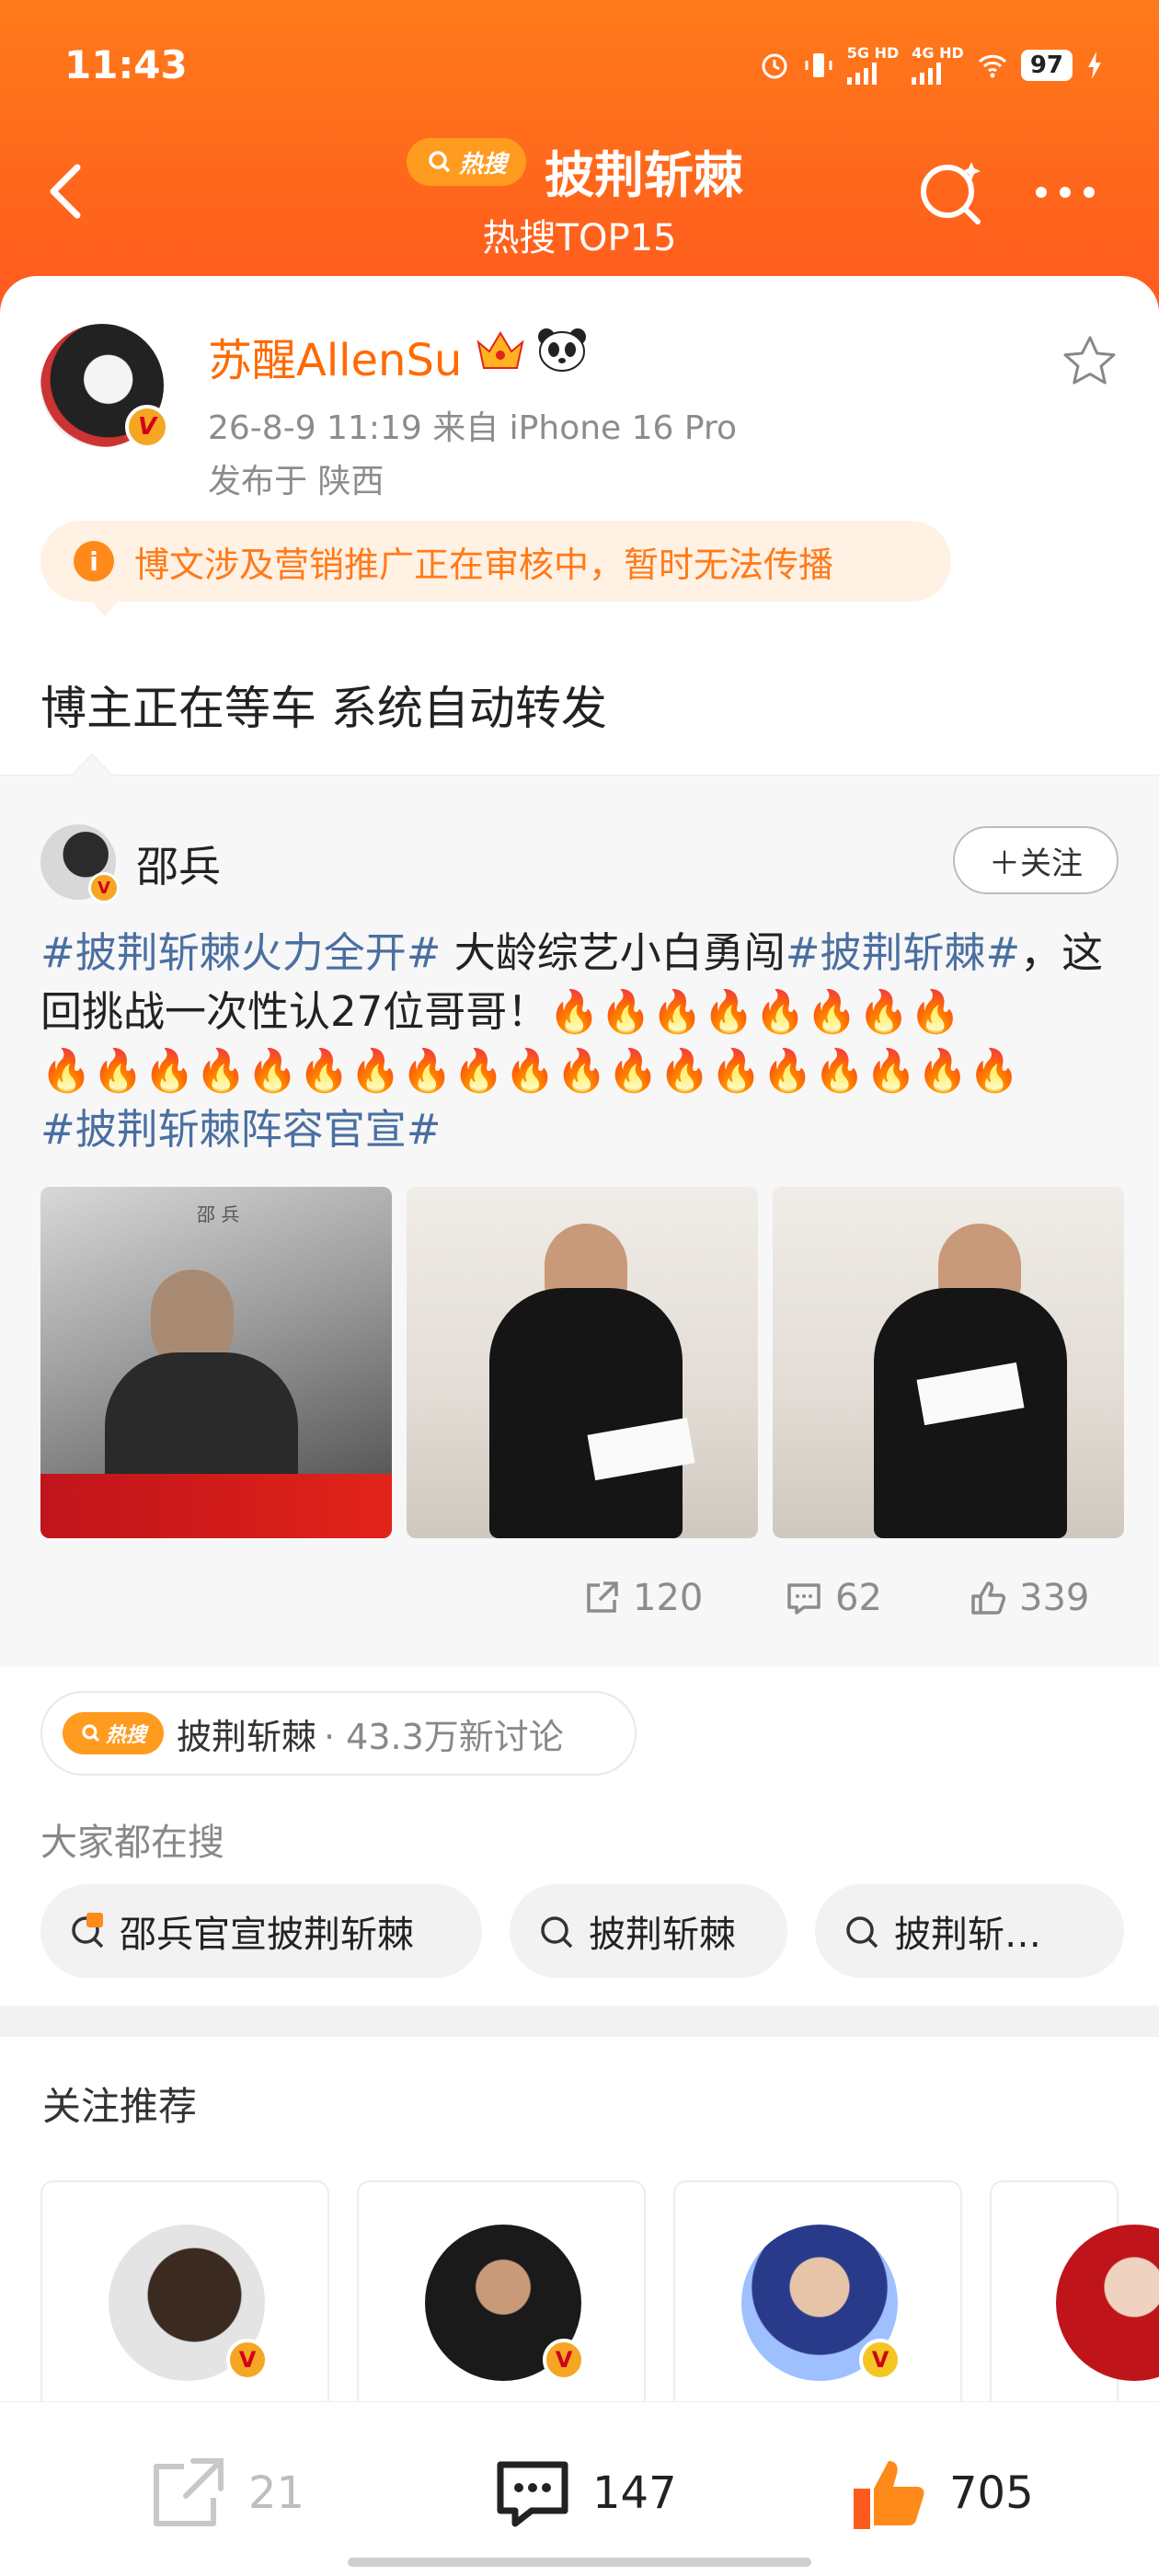  I want to click on hot-label: 热搜, so click(482, 164).